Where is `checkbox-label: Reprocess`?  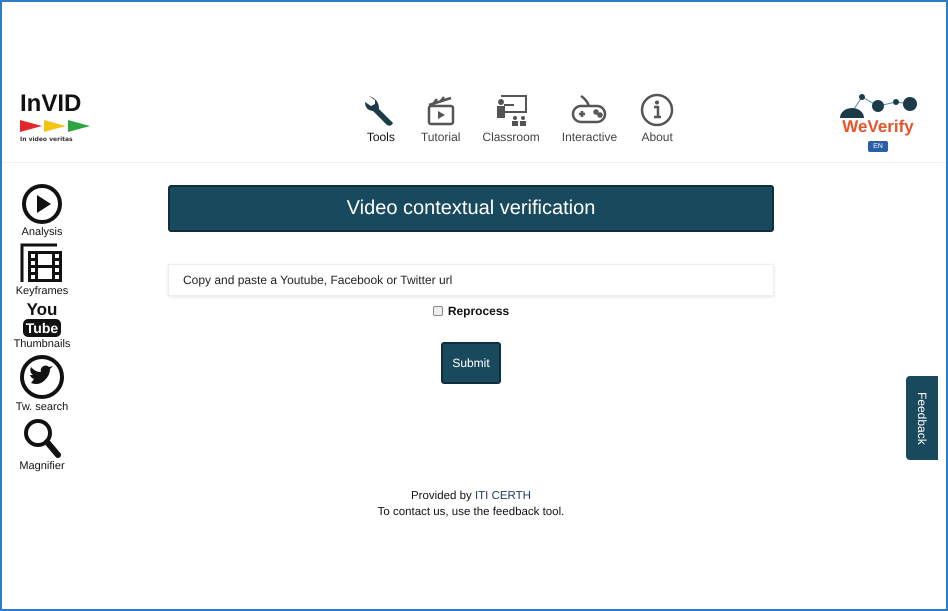
checkbox-label: Reprocess is located at coordinates (479, 311).